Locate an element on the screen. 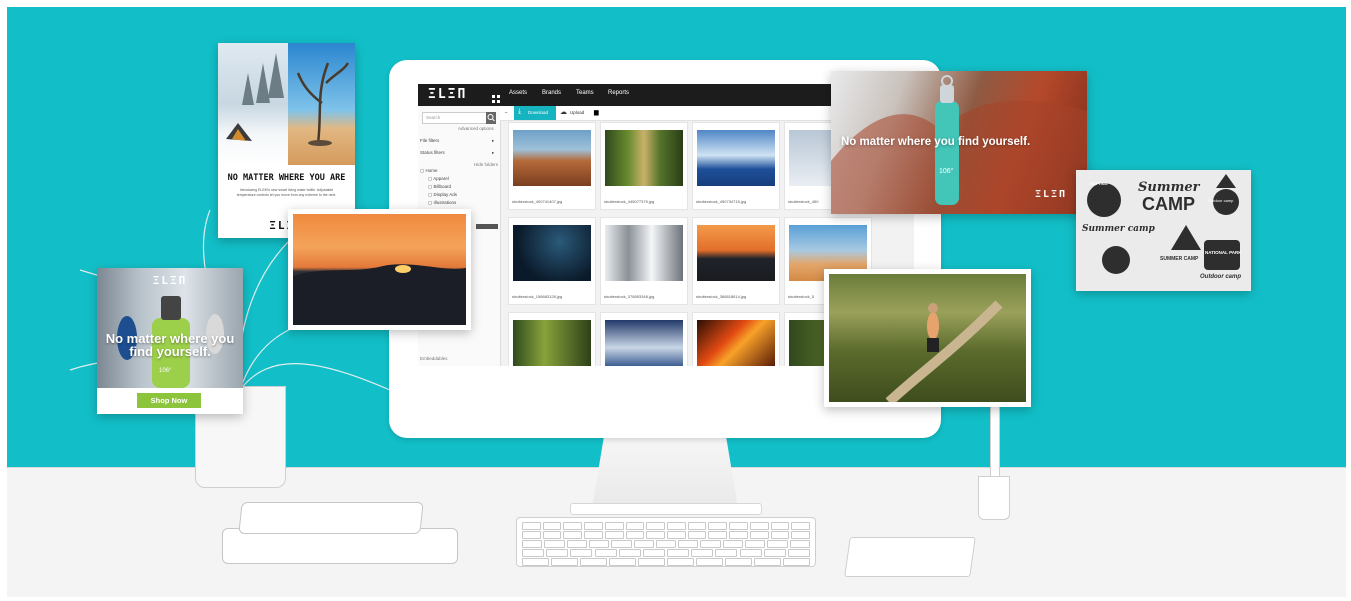 This screenshot has height=601, width=1351. poster-headline: NO MATTER WHERE YOU ARE is located at coordinates (286, 178).